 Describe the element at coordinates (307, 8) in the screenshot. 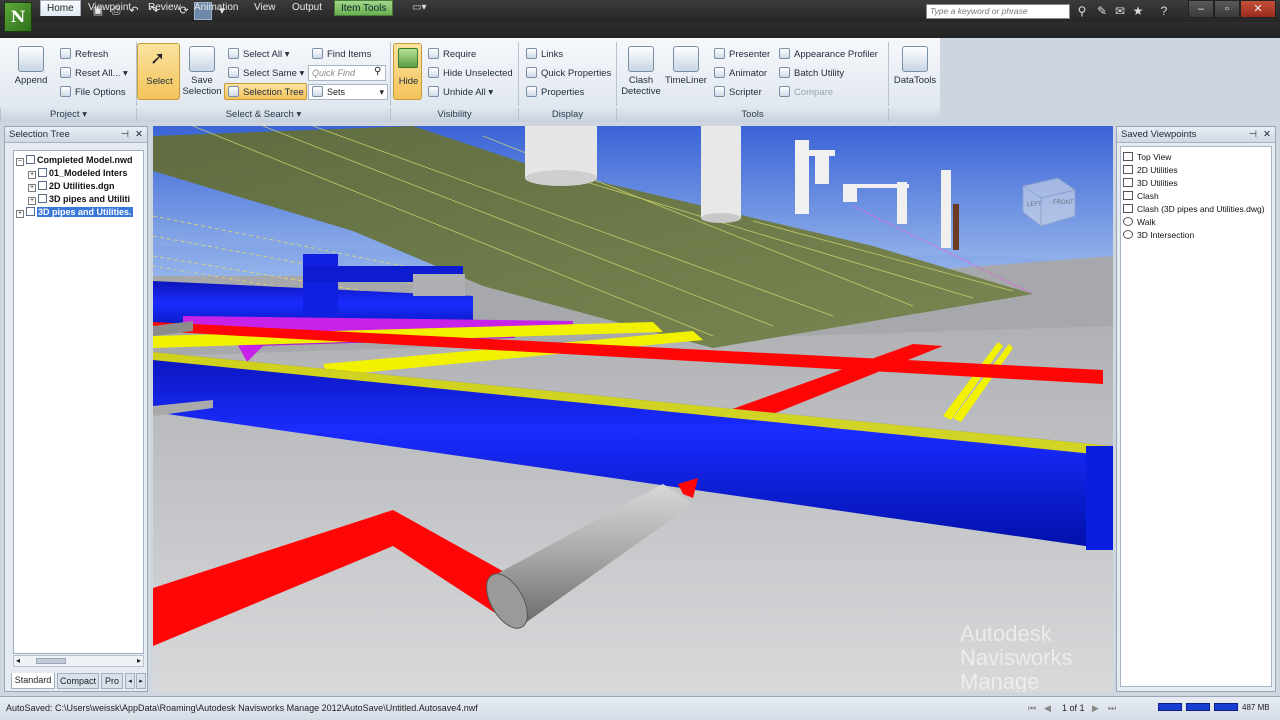

I see `tab-output: Output` at that location.